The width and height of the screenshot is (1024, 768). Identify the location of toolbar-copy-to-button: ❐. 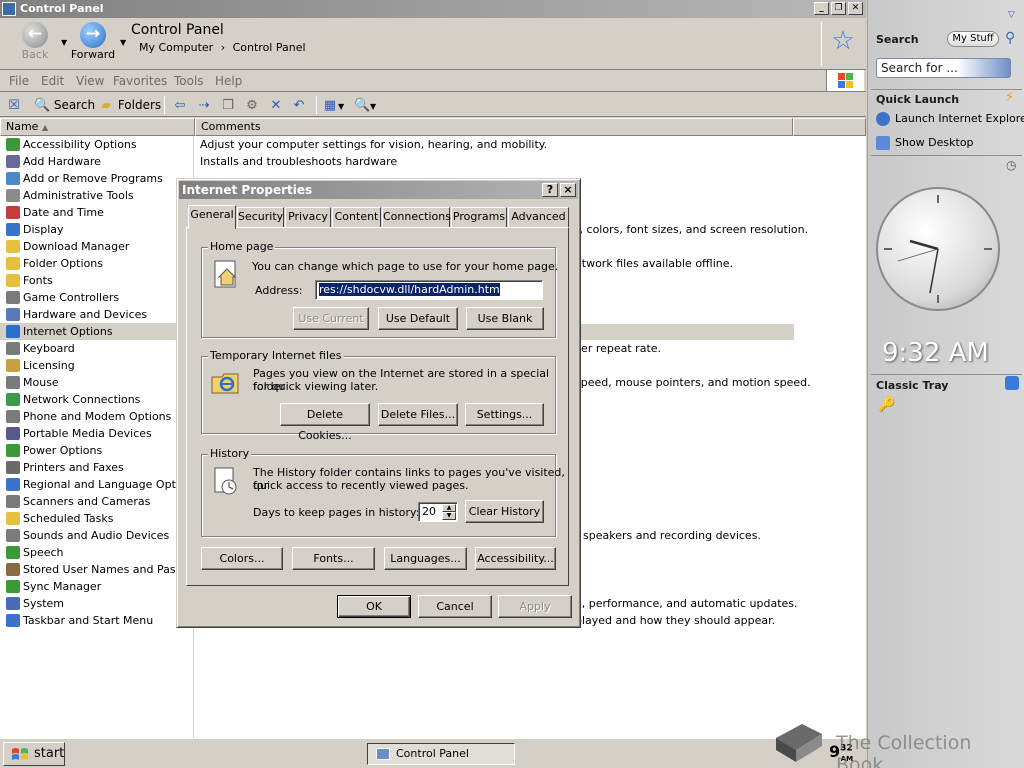
(228, 105).